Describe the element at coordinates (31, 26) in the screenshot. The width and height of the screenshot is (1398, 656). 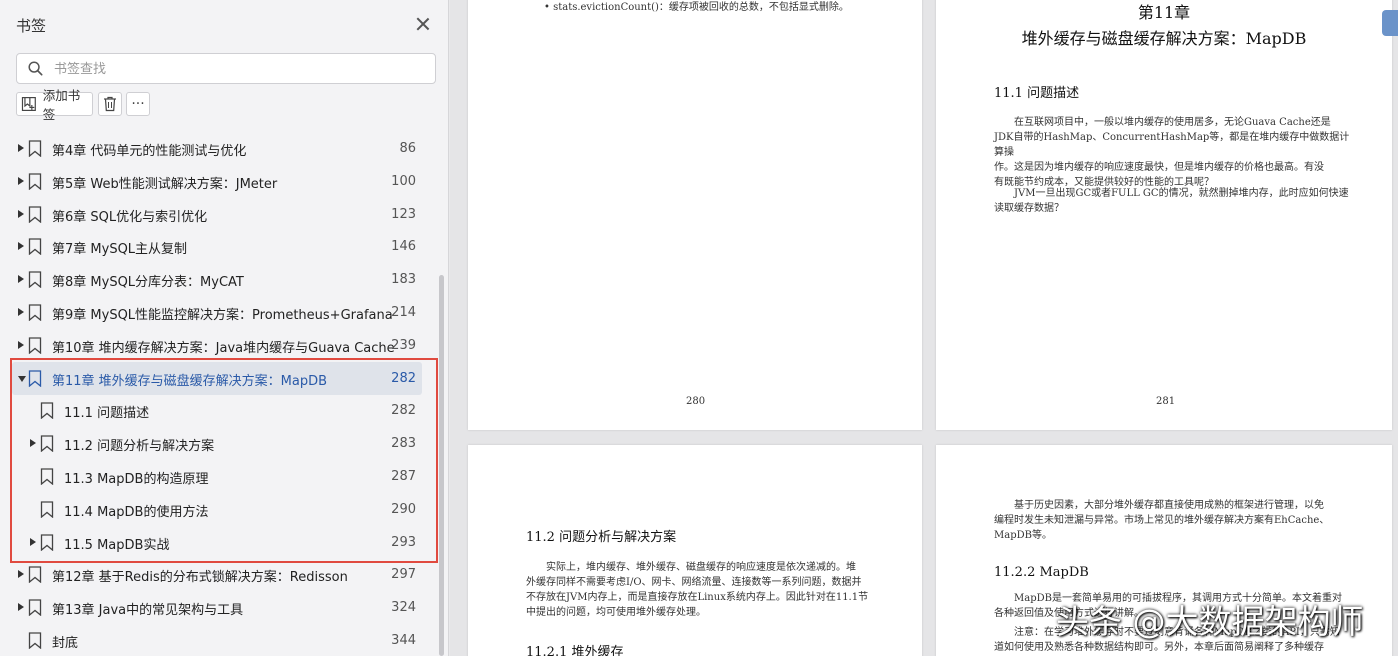
I see `panel-title: 书签` at that location.